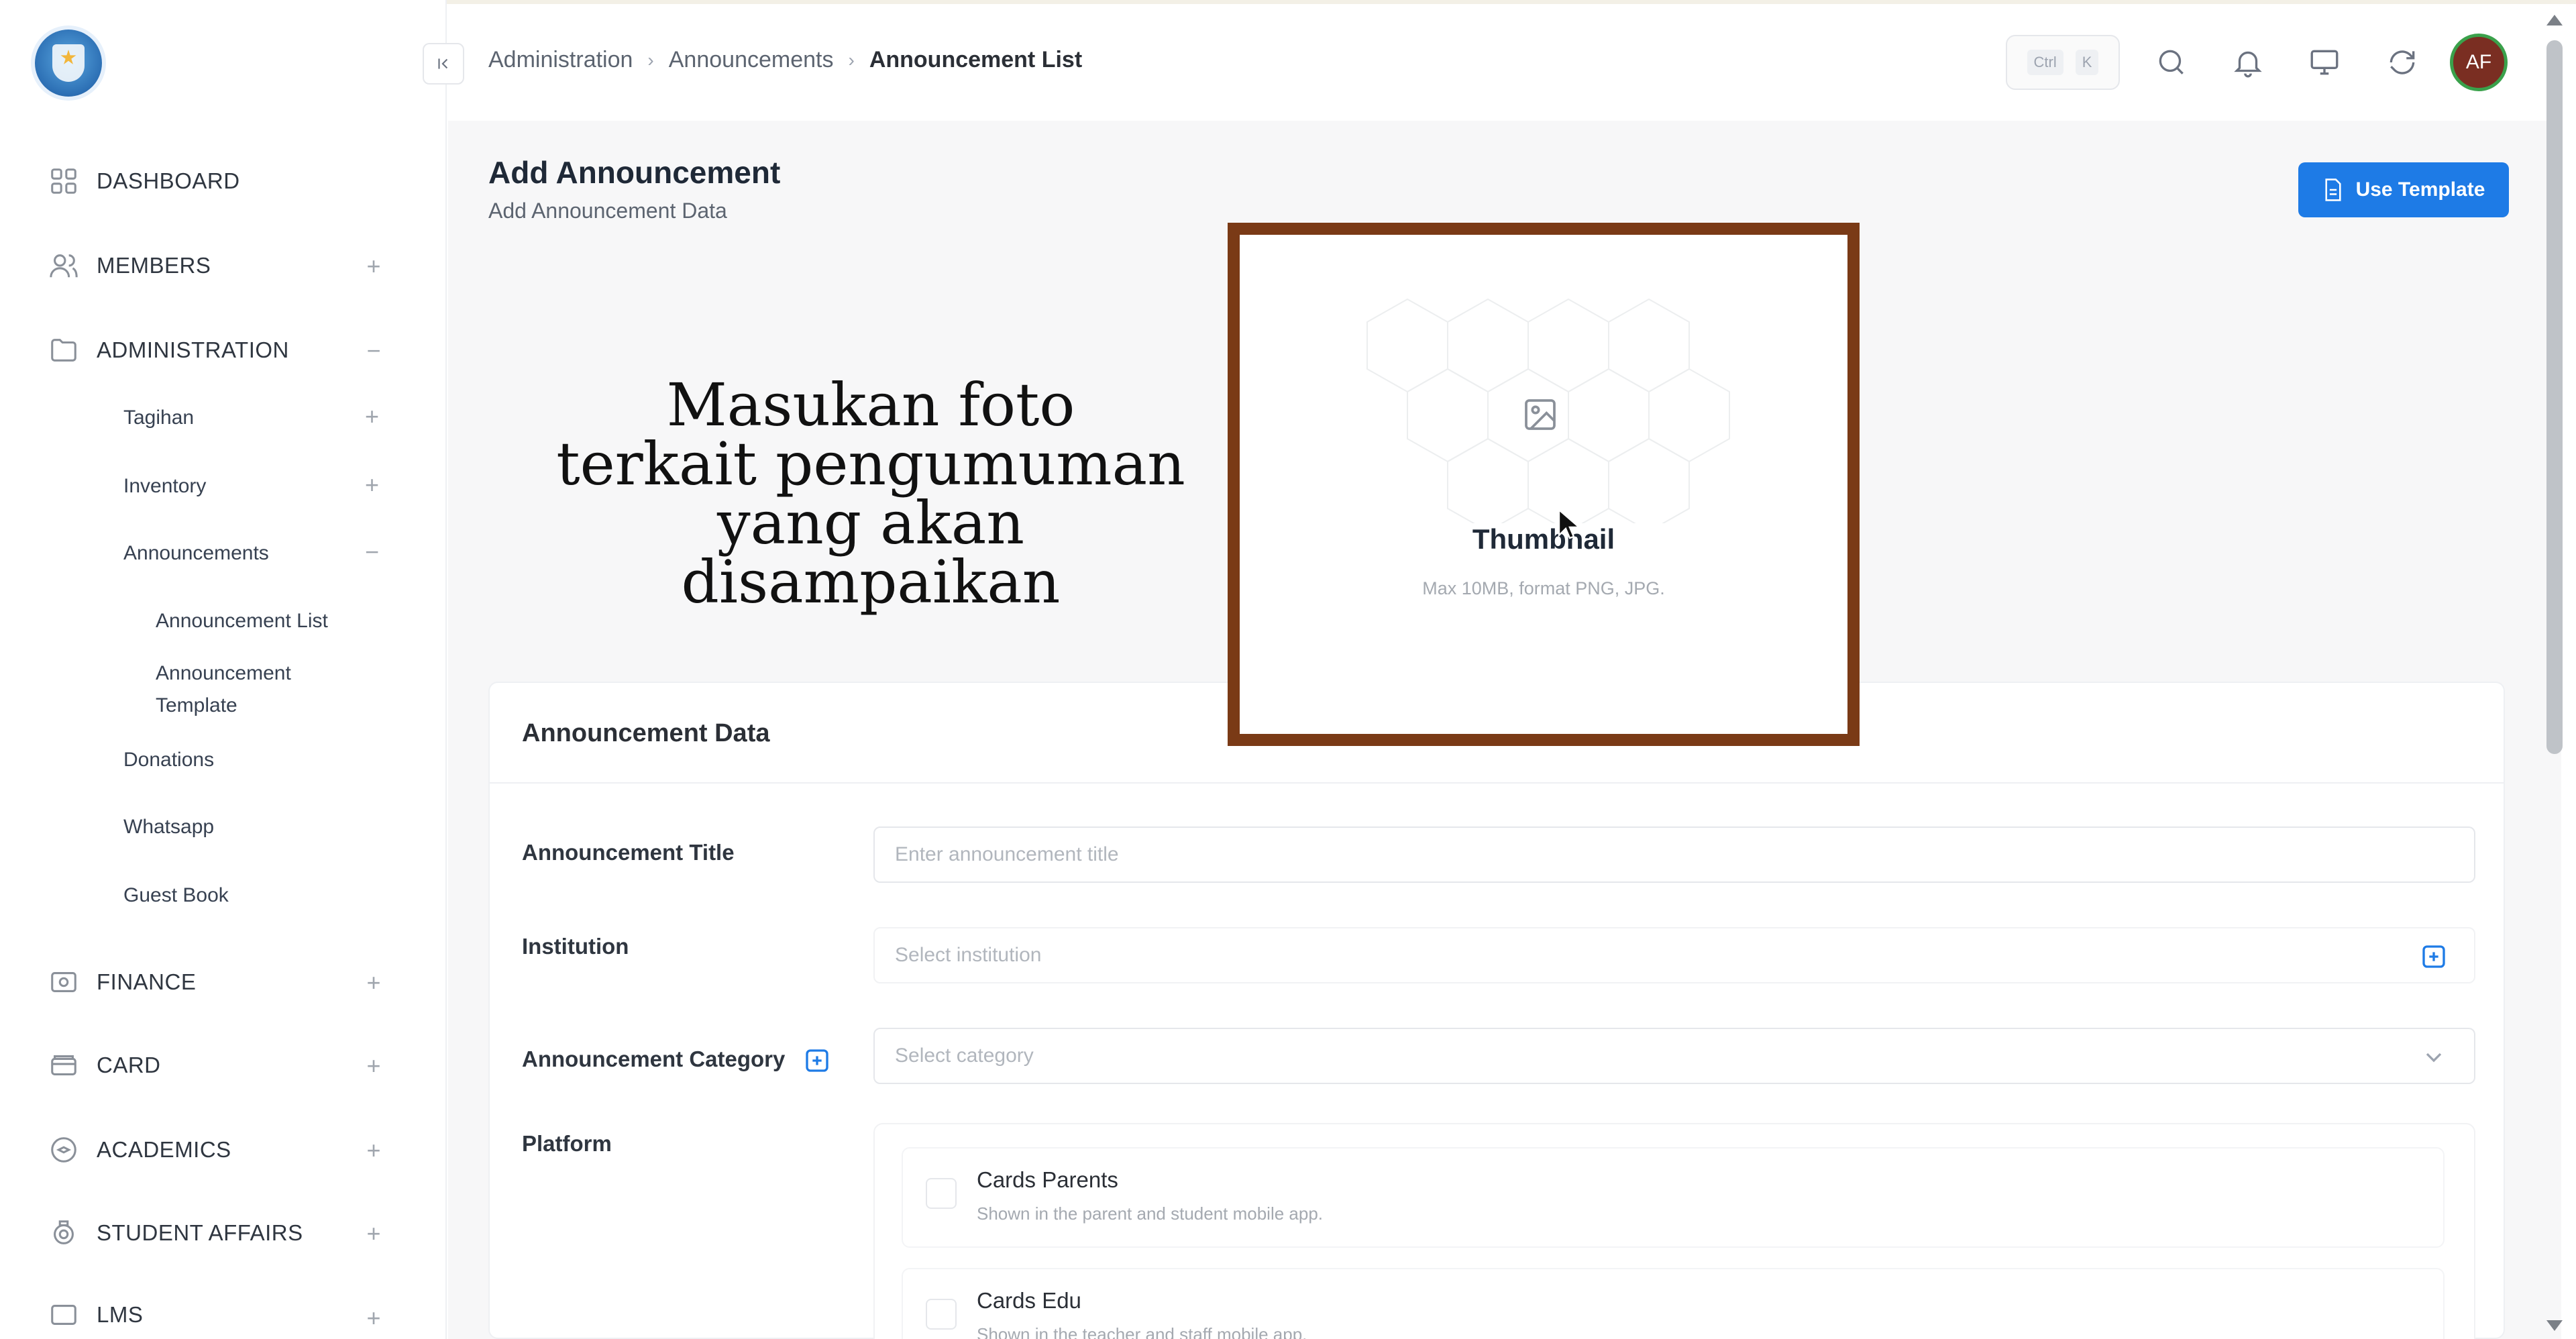 The height and width of the screenshot is (1339, 2576). I want to click on thumbnail-hint: Max 10MB, format PNG, JPG., so click(1543, 588).